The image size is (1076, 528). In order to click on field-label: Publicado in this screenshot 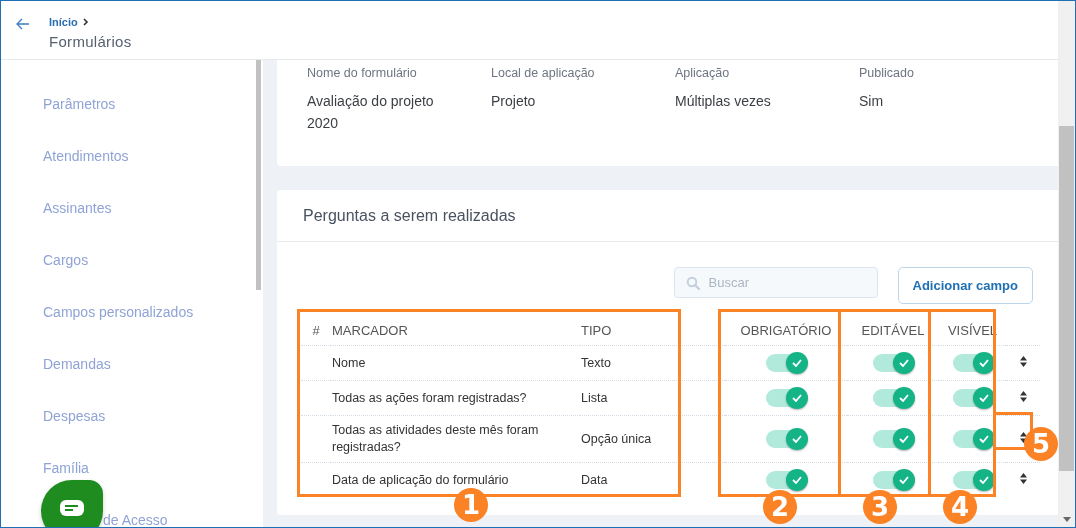, I will do `click(887, 73)`.